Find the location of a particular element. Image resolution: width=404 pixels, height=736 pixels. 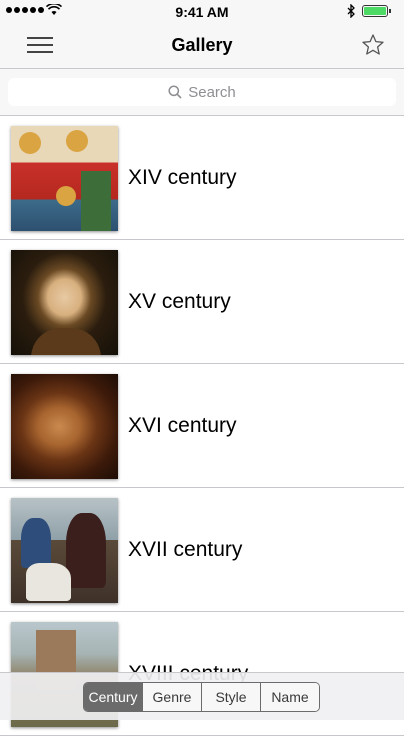

search-input: Search is located at coordinates (202, 92).